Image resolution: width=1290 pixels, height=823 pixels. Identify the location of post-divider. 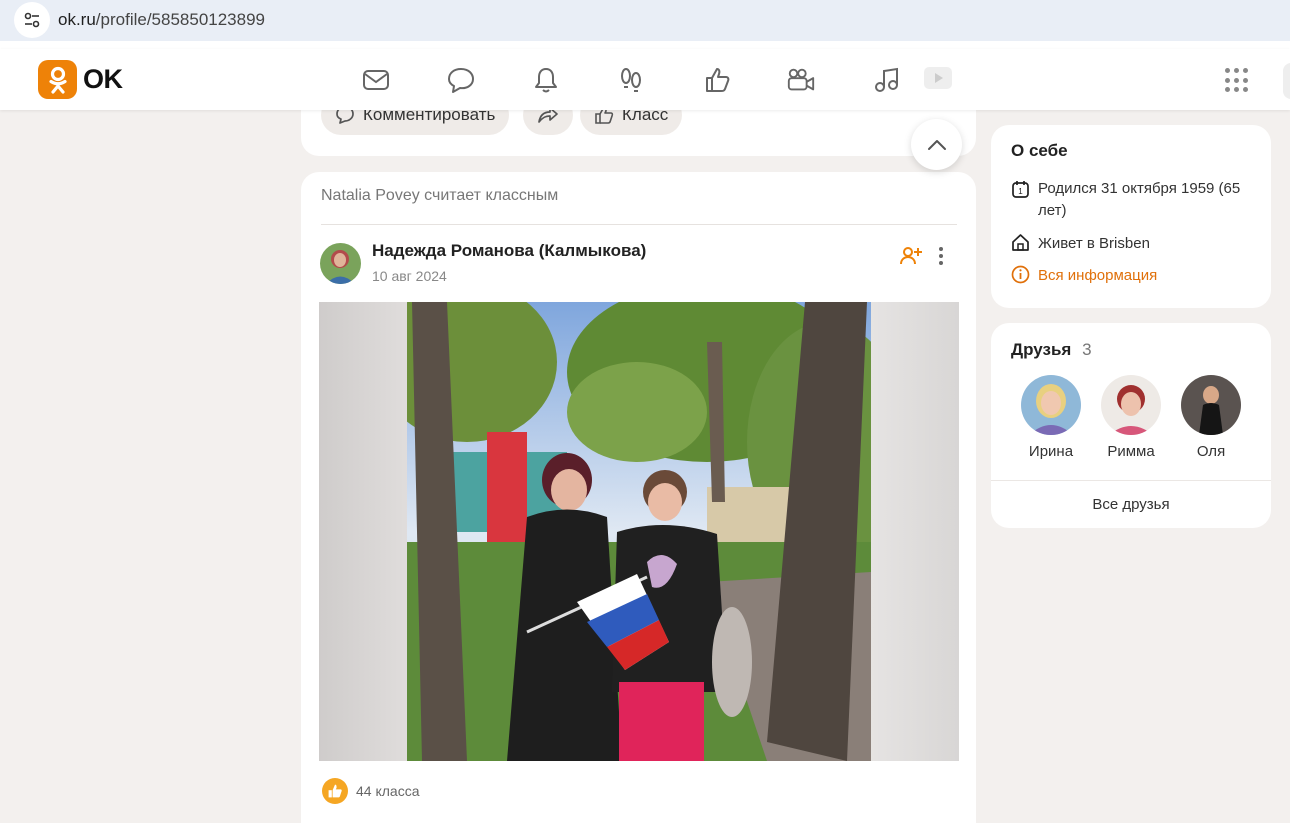
(639, 224).